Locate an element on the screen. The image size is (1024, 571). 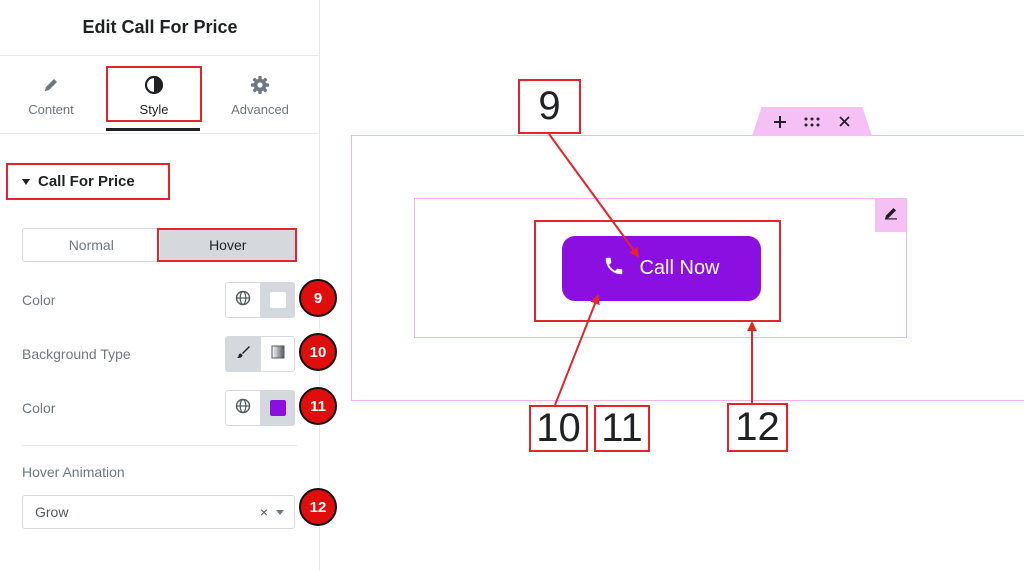
state-switch: Normal Hover is located at coordinates (159, 245).